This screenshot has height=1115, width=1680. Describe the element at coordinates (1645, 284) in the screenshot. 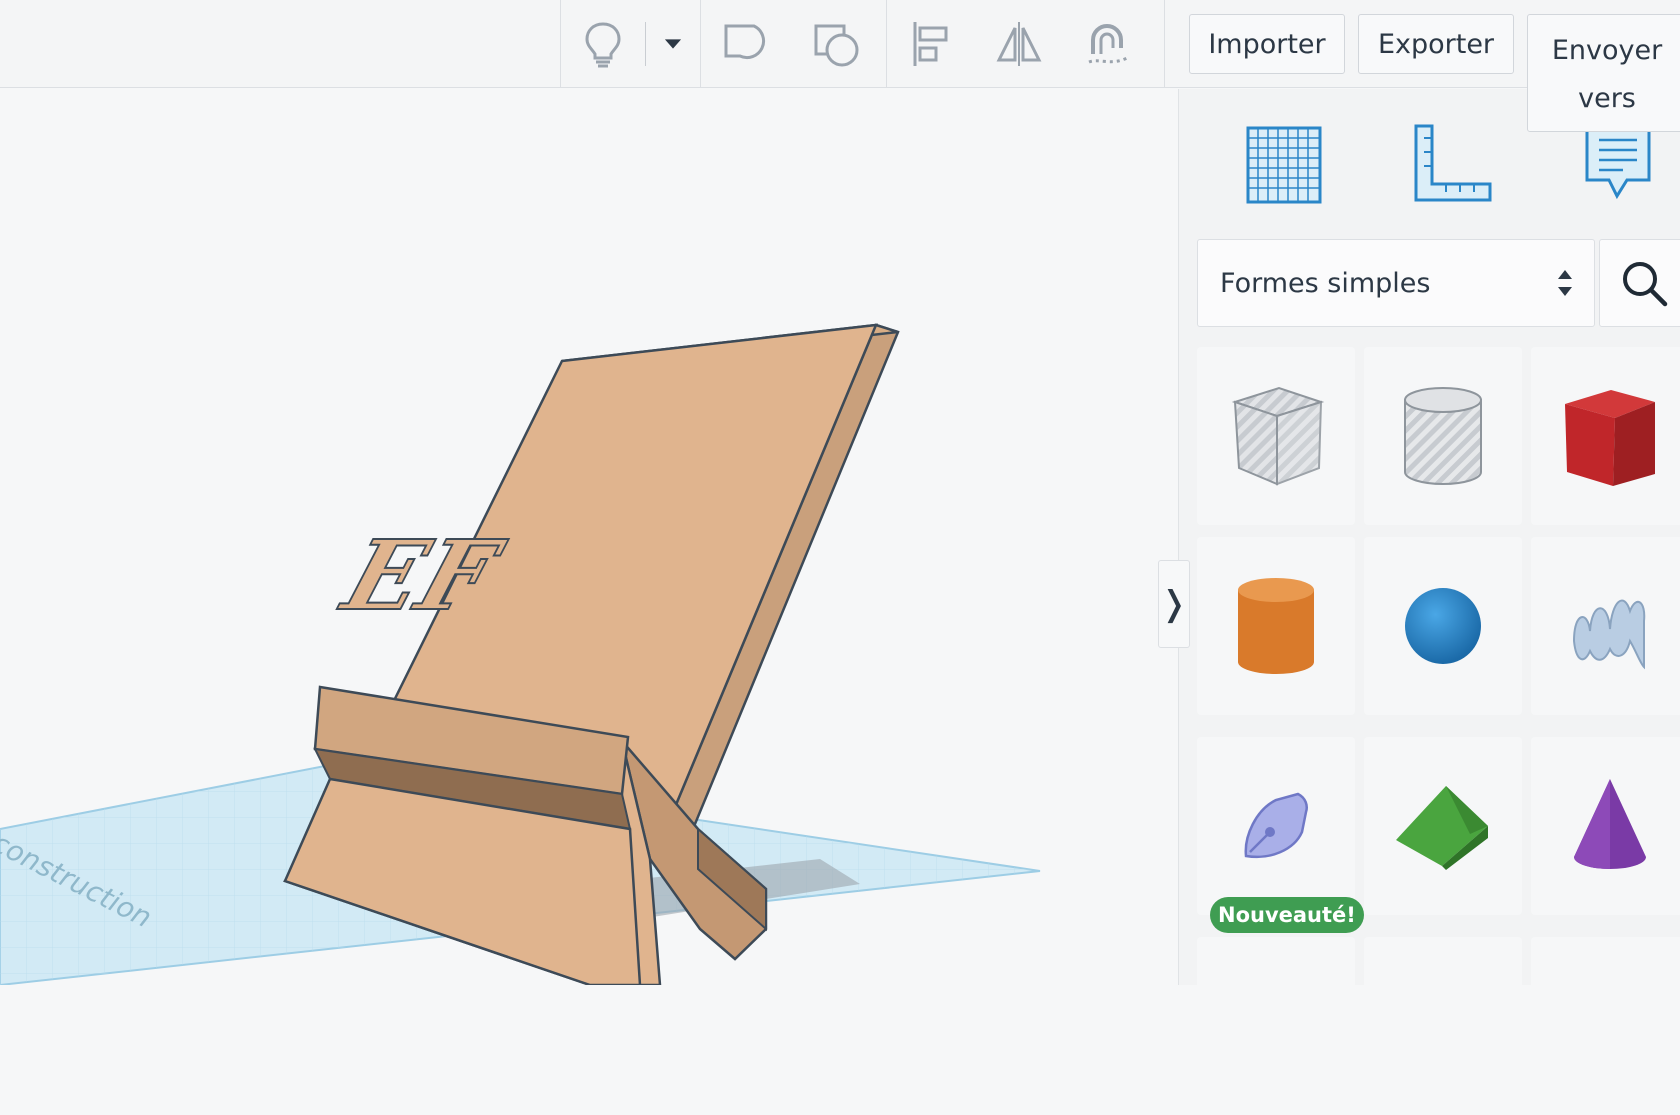

I see `search-icon` at that location.